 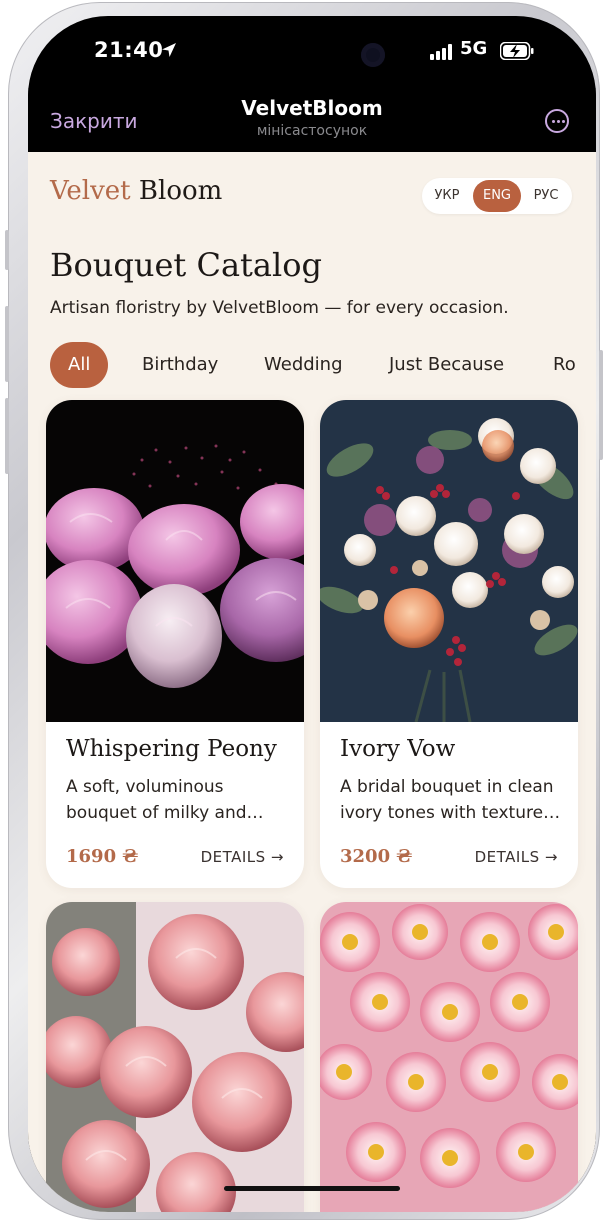 What do you see at coordinates (7, 344) in the screenshot?
I see `volume-up-button` at bounding box center [7, 344].